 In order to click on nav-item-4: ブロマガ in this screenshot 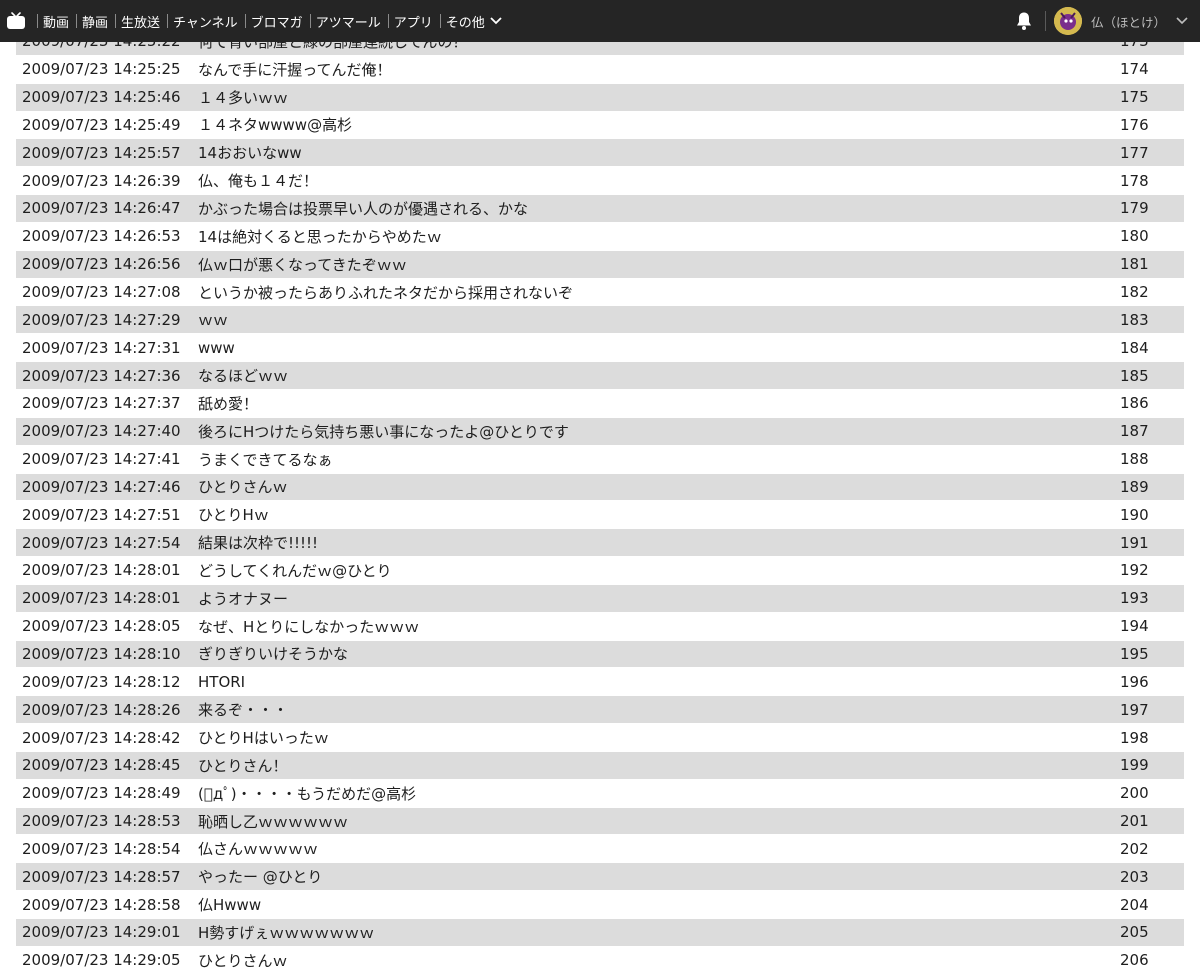, I will do `click(270, 21)`.